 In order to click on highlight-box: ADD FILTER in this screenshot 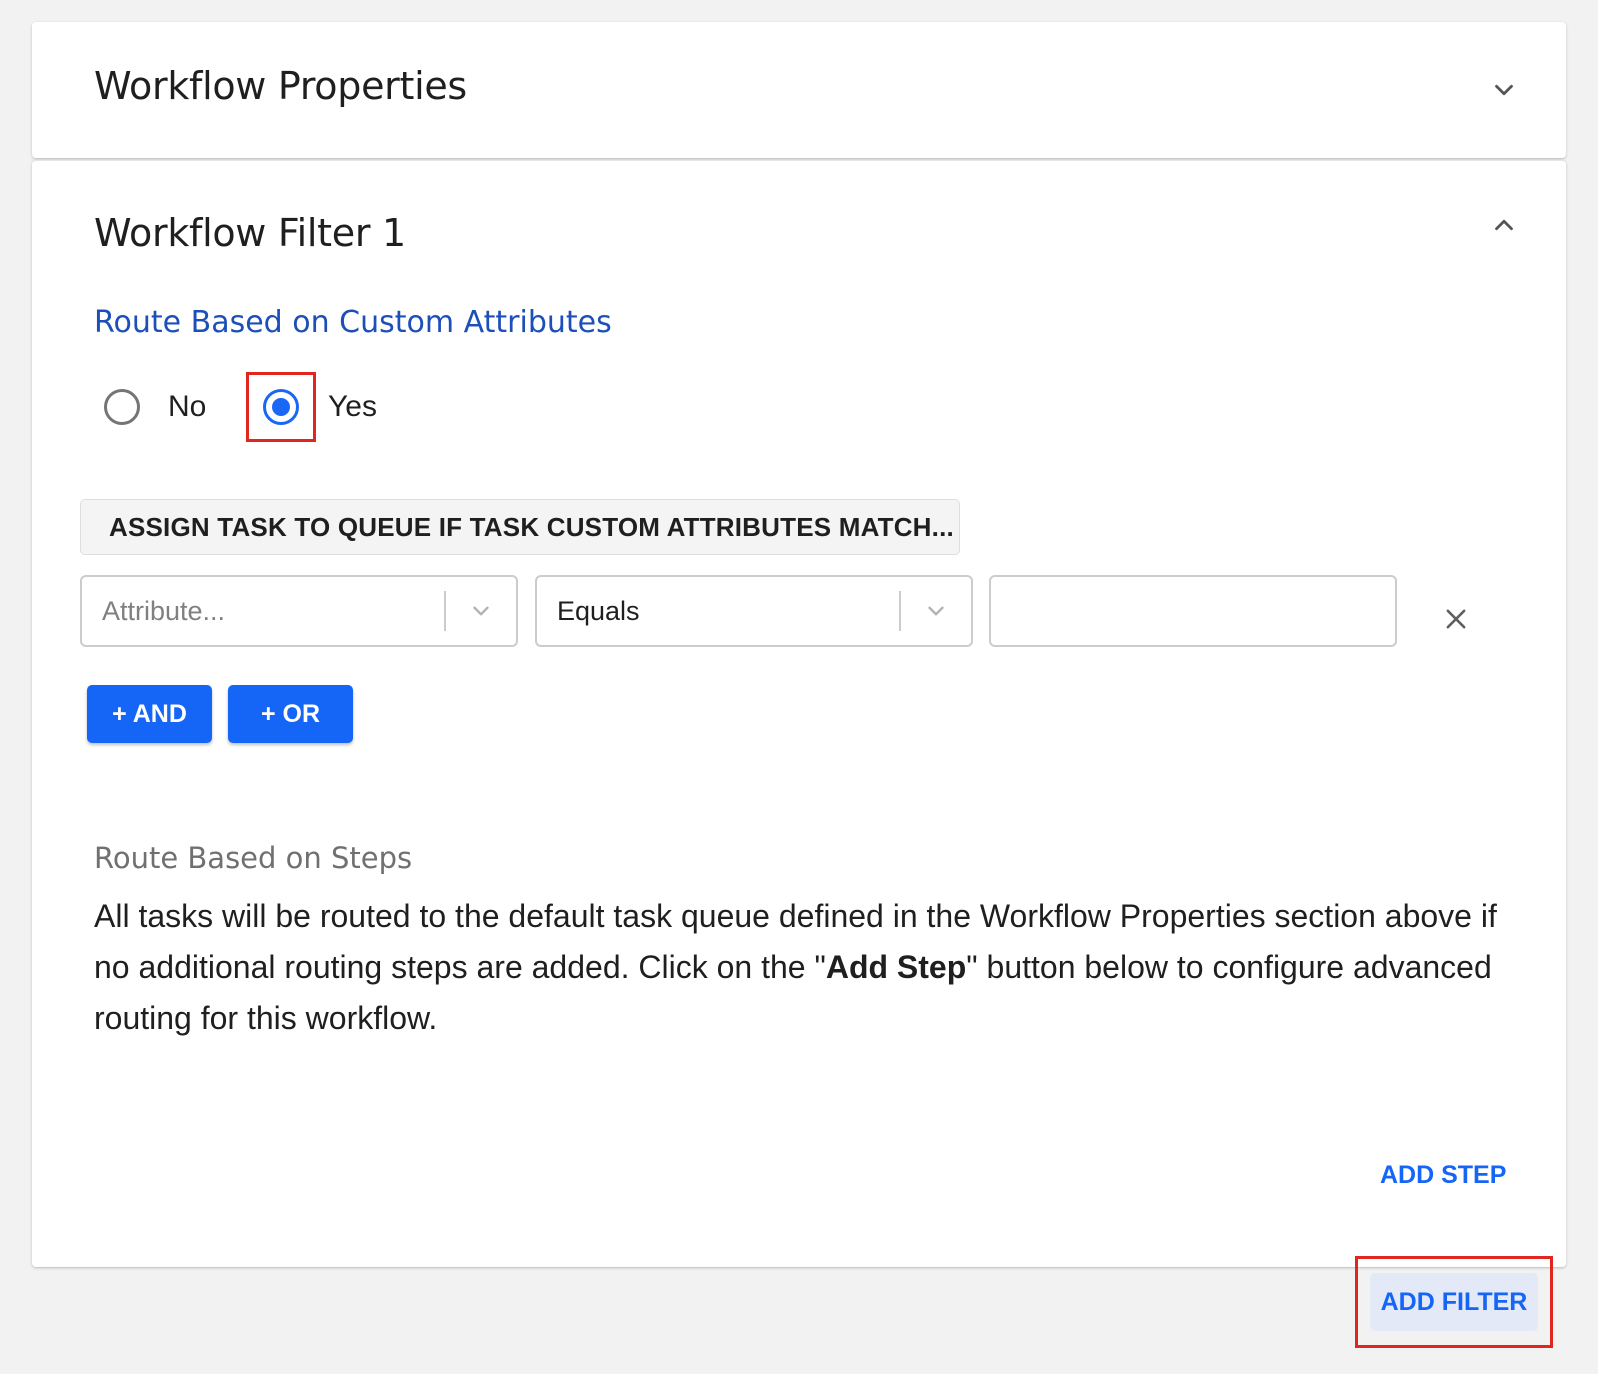, I will do `click(1454, 1302)`.